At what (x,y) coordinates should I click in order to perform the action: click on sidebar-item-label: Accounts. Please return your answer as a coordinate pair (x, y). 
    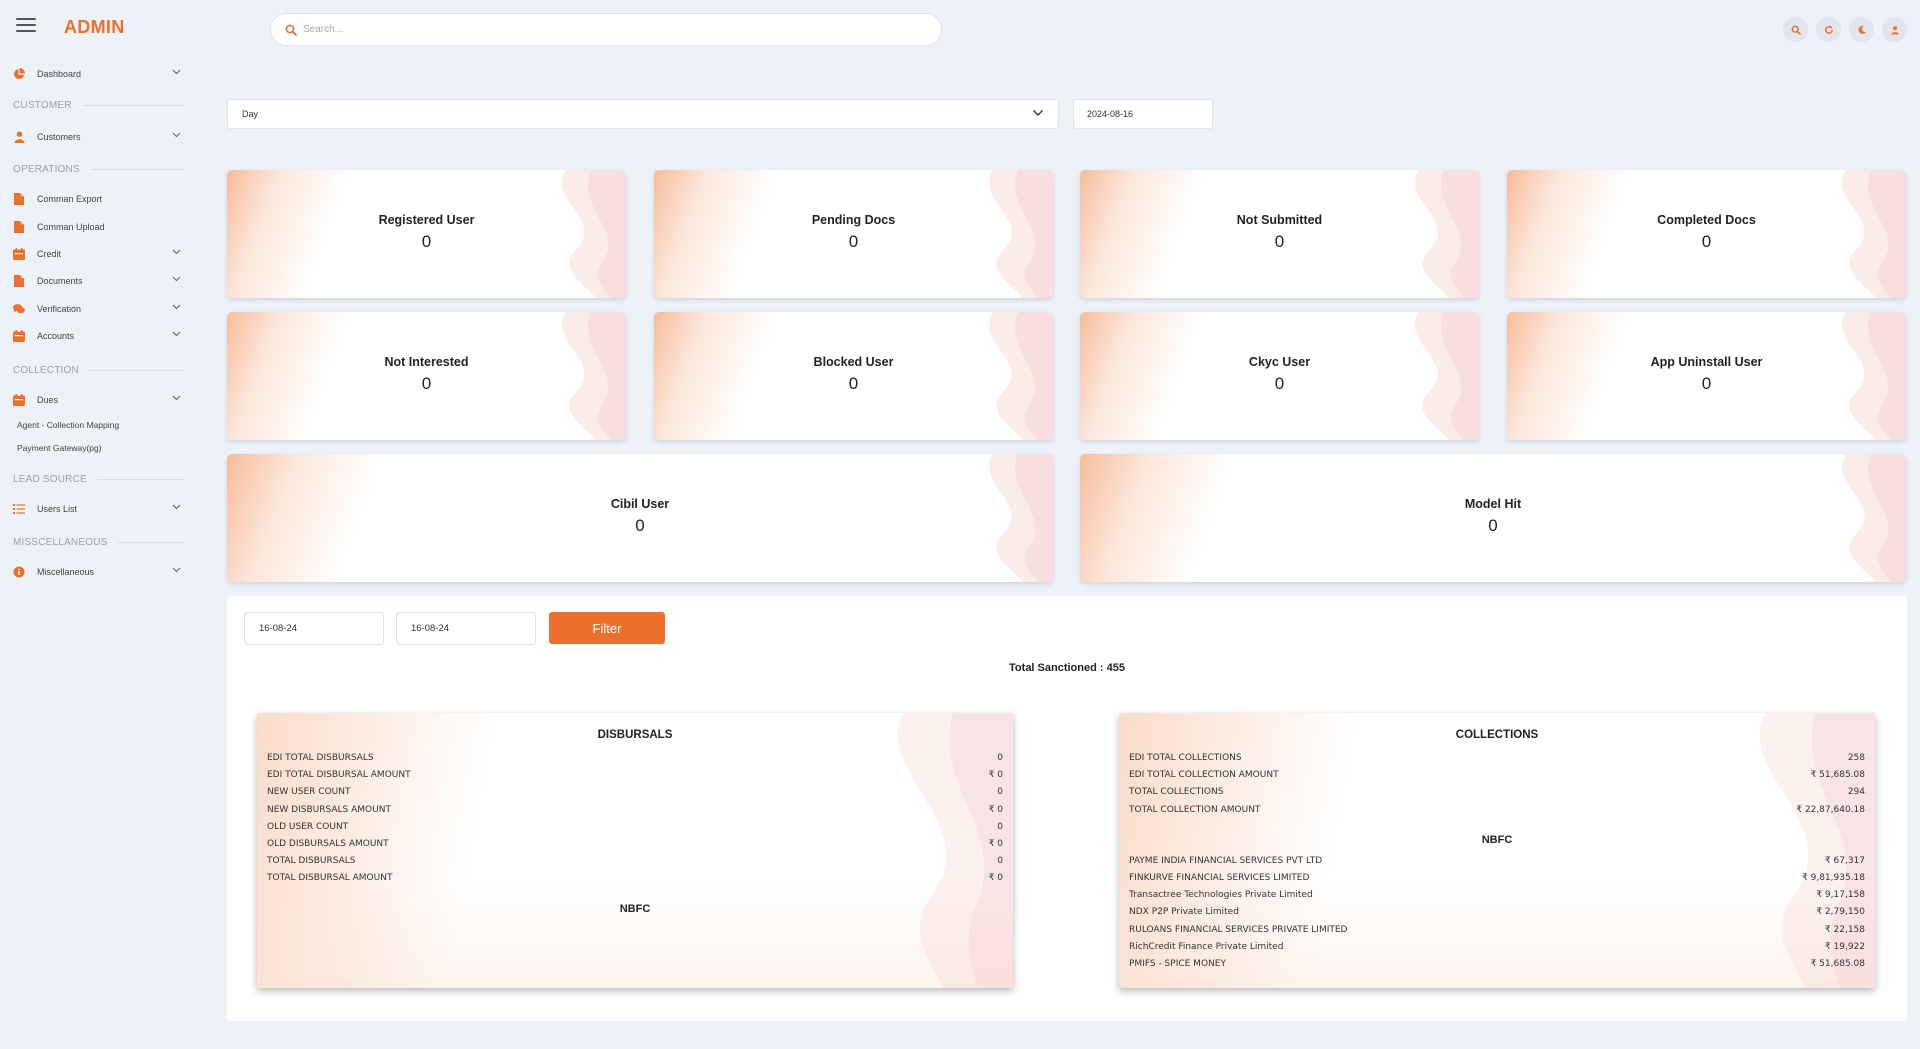
    Looking at the image, I should click on (56, 336).